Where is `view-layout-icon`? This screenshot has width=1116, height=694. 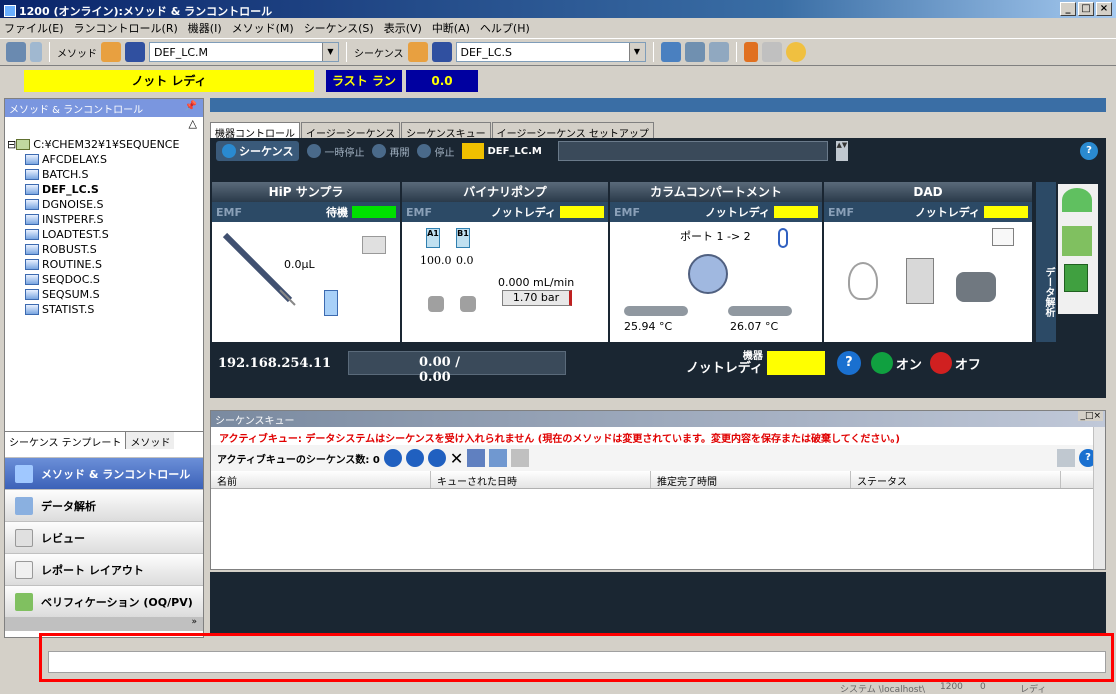 view-layout-icon is located at coordinates (670, 52).